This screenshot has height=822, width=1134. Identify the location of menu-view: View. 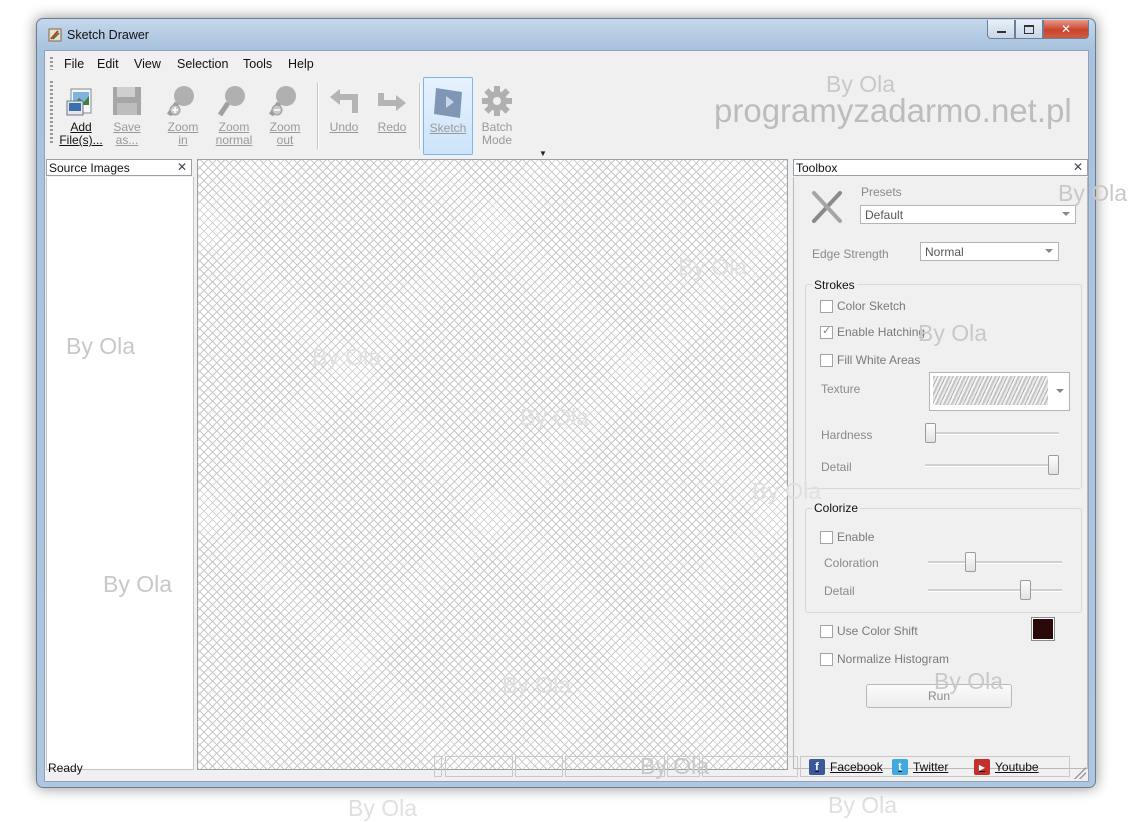
(147, 64).